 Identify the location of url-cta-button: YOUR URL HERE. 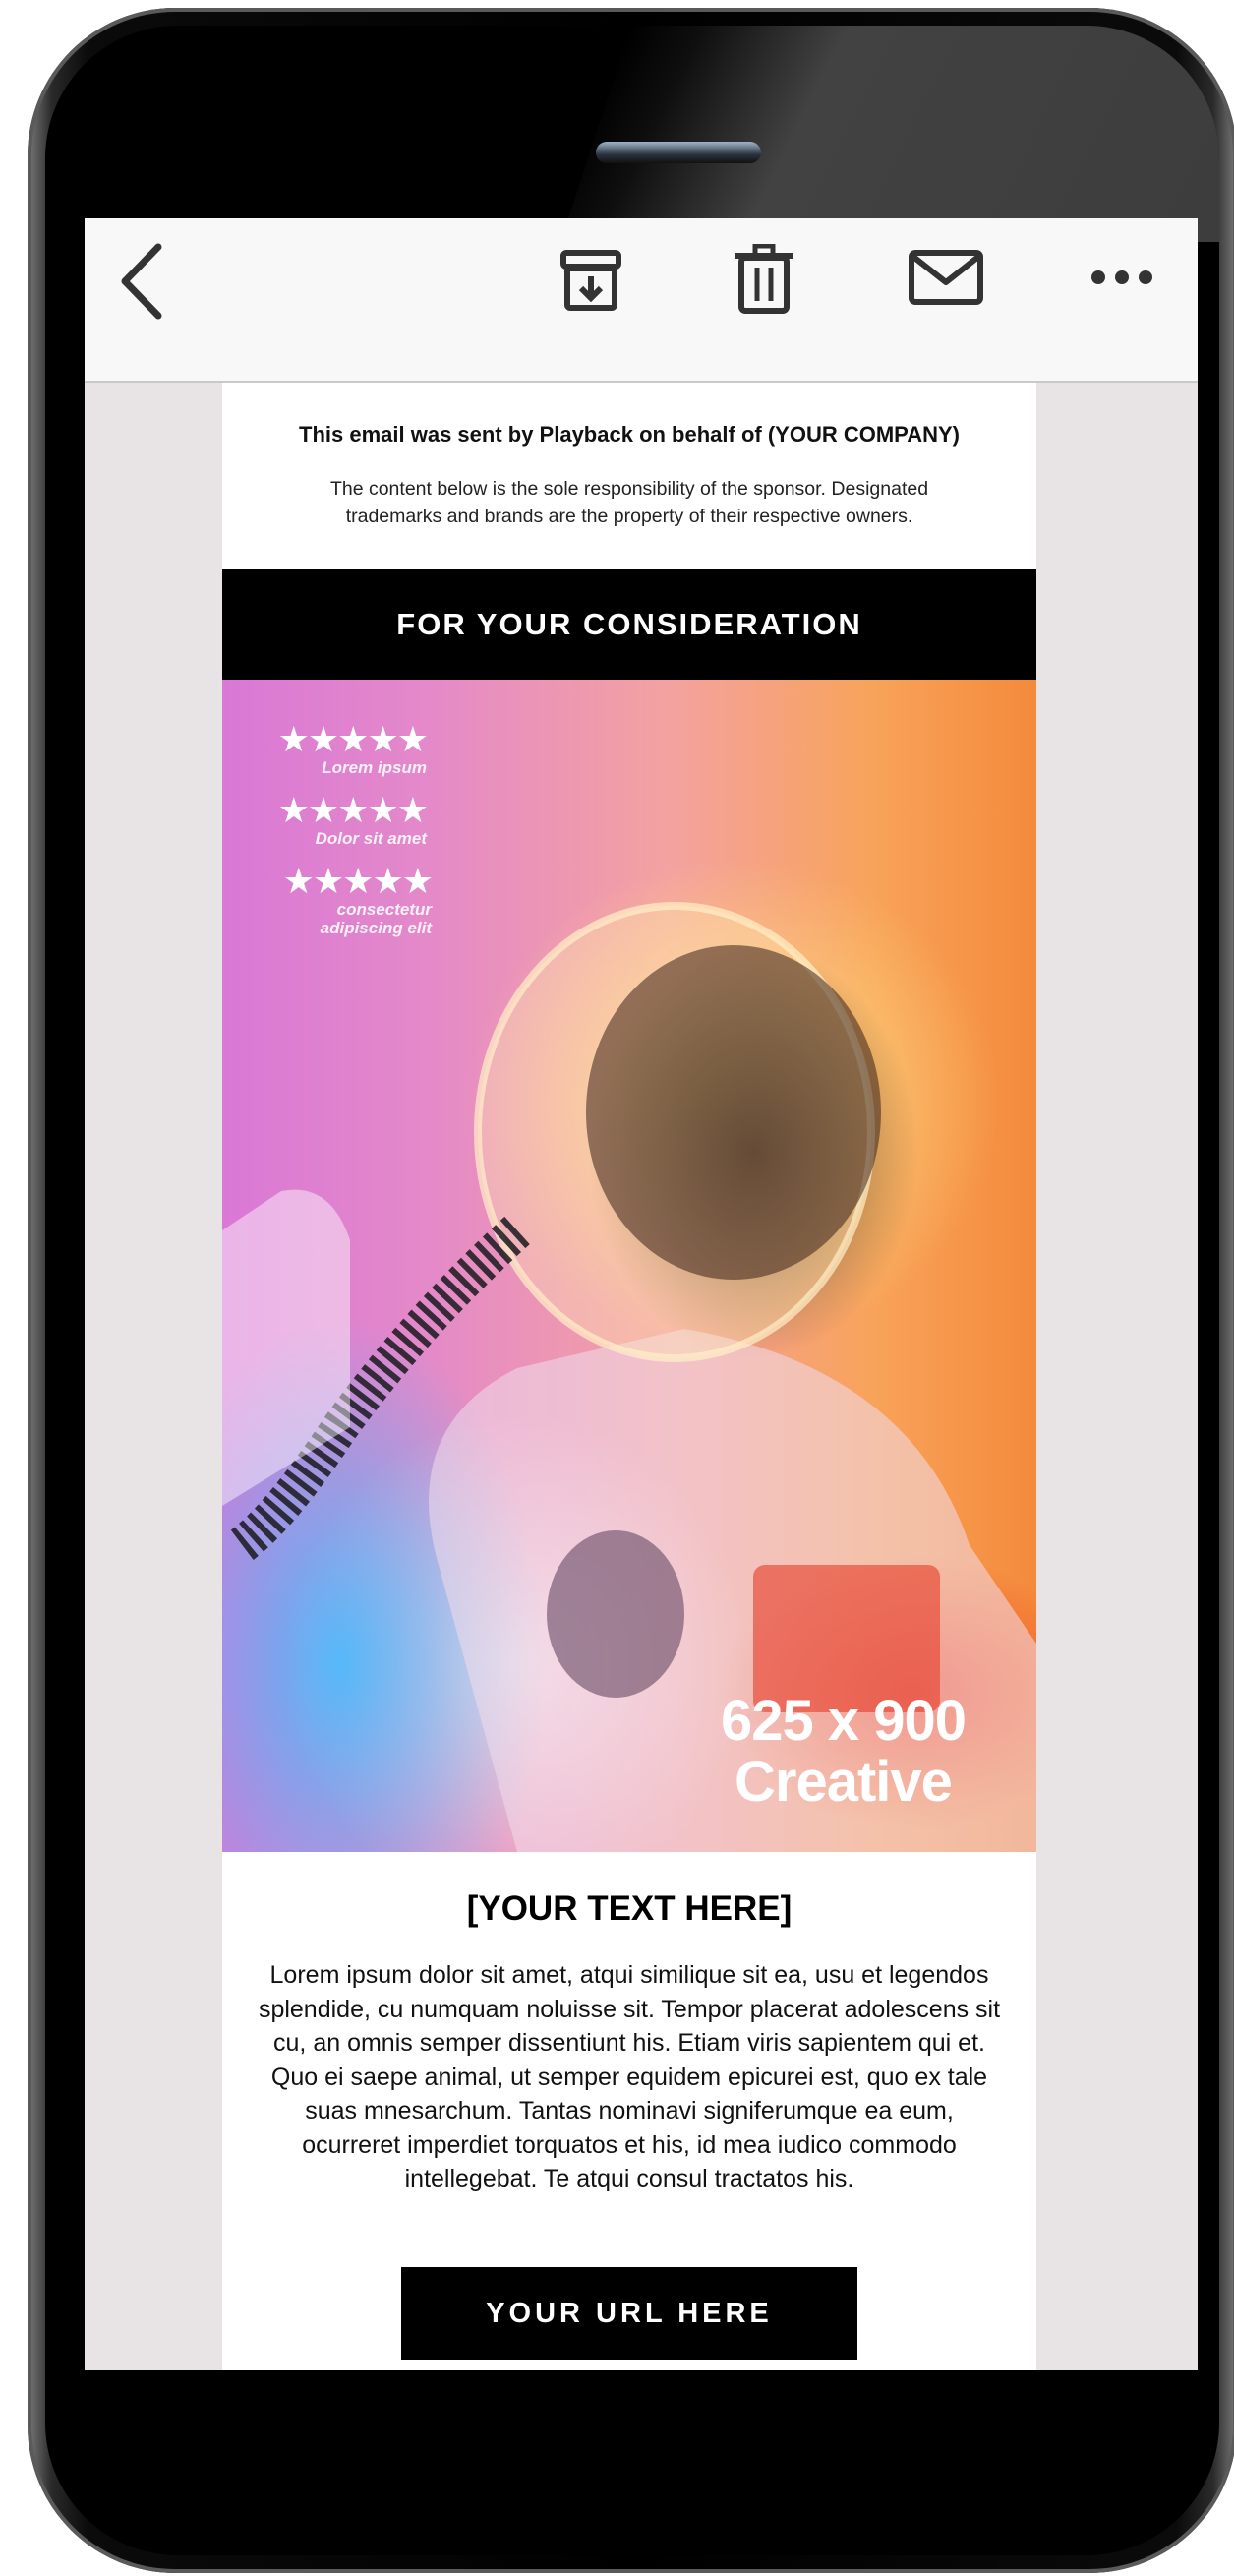
(629, 2314).